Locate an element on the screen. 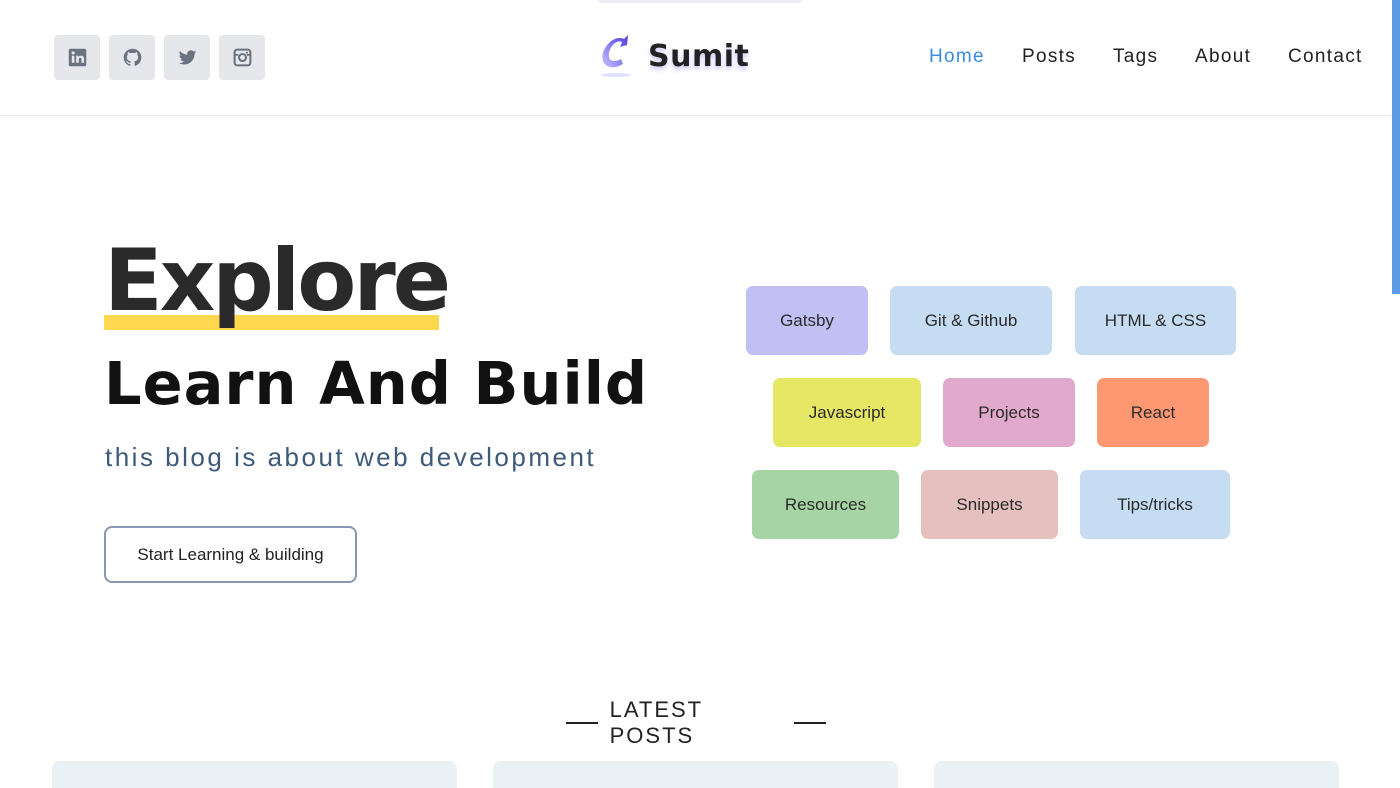 The width and height of the screenshot is (1400, 788). tag-projects: Projects is located at coordinates (1009, 412).